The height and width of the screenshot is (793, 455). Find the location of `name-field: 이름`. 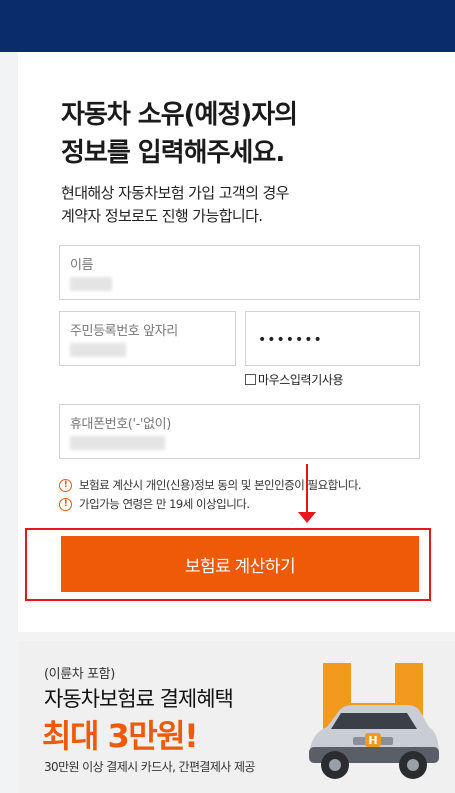

name-field: 이름 is located at coordinates (239, 272).